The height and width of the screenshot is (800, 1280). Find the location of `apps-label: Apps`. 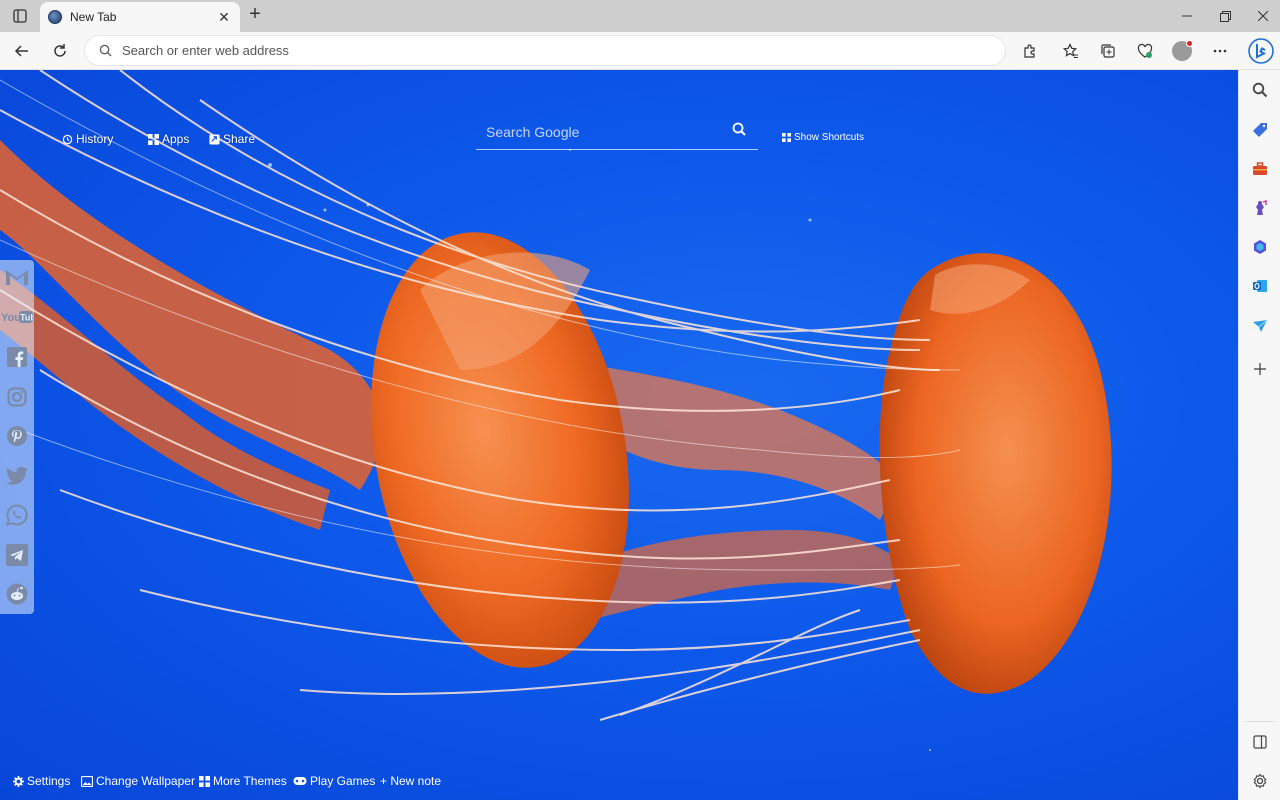

apps-label: Apps is located at coordinates (176, 139).